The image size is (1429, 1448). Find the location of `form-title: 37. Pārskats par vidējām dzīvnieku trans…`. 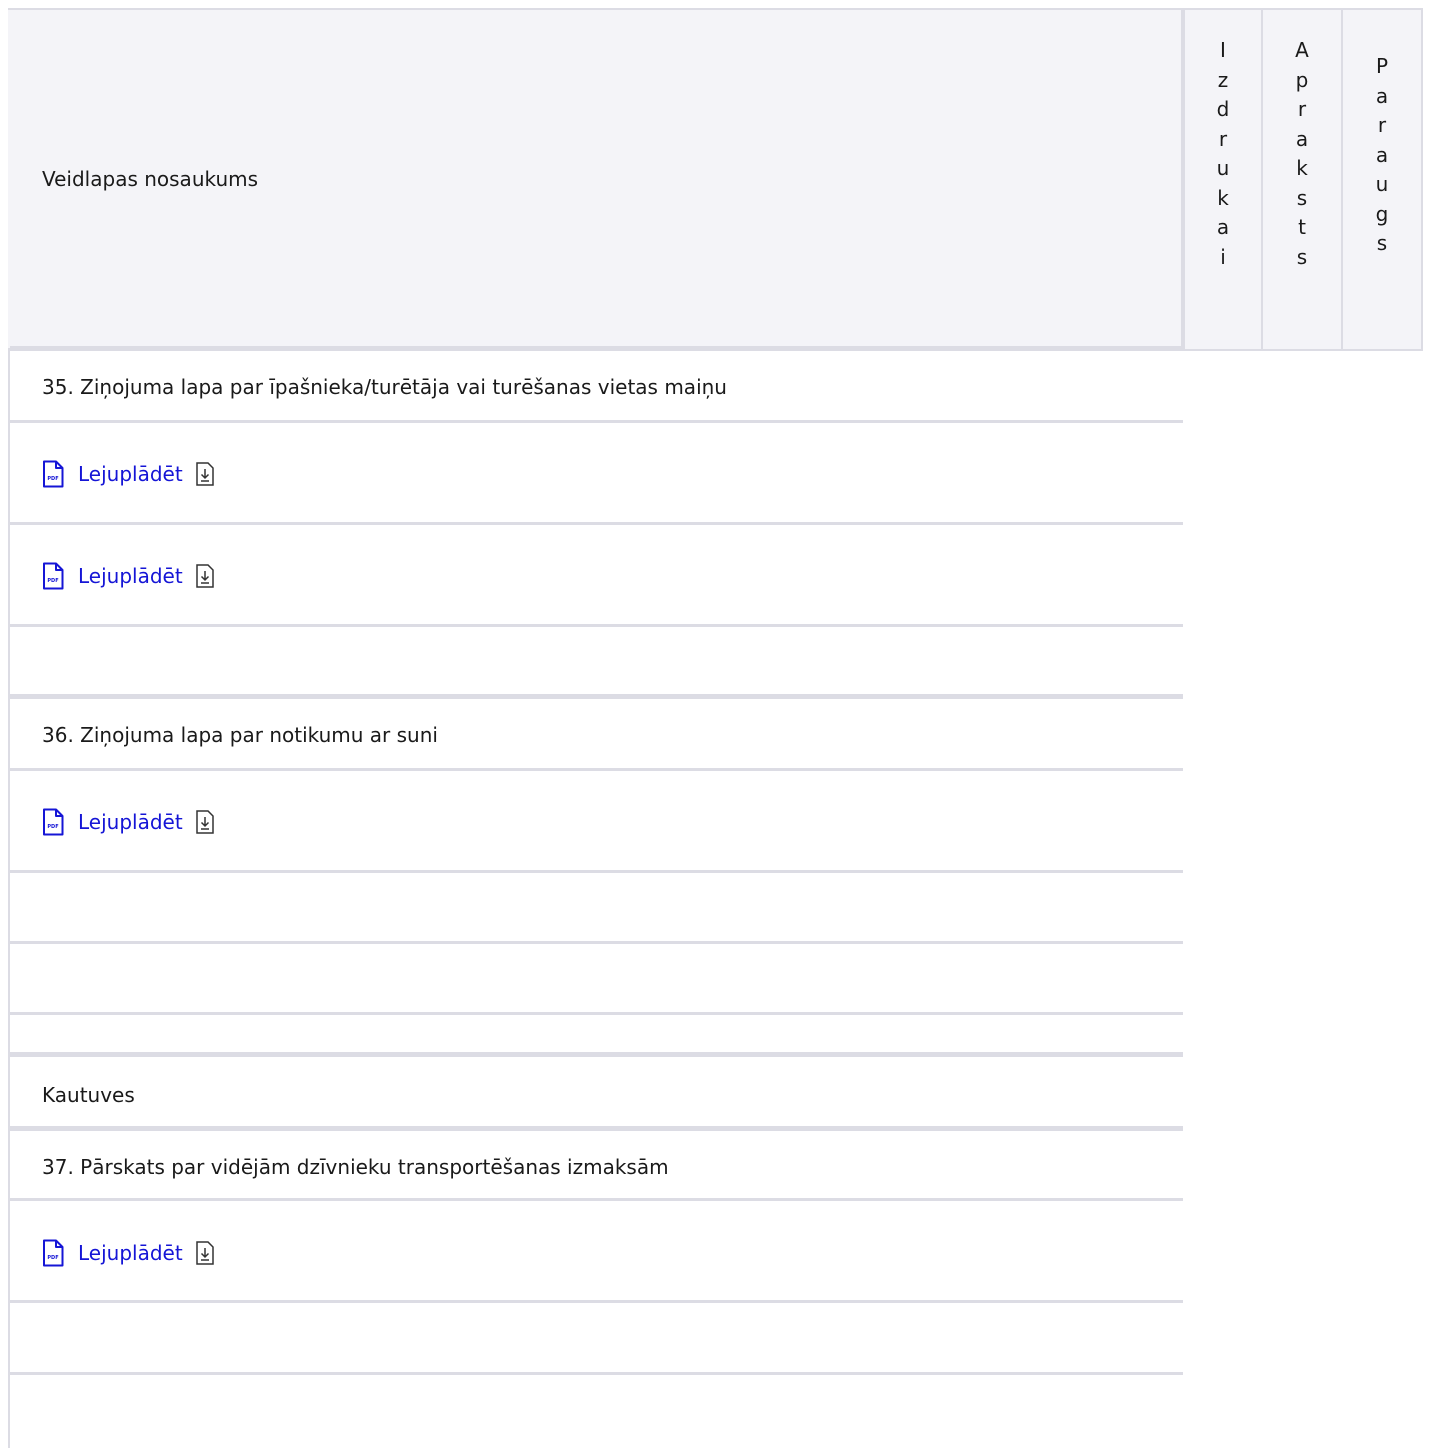

form-title: 37. Pārskats par vidējām dzīvnieku trans… is located at coordinates (355, 1166).